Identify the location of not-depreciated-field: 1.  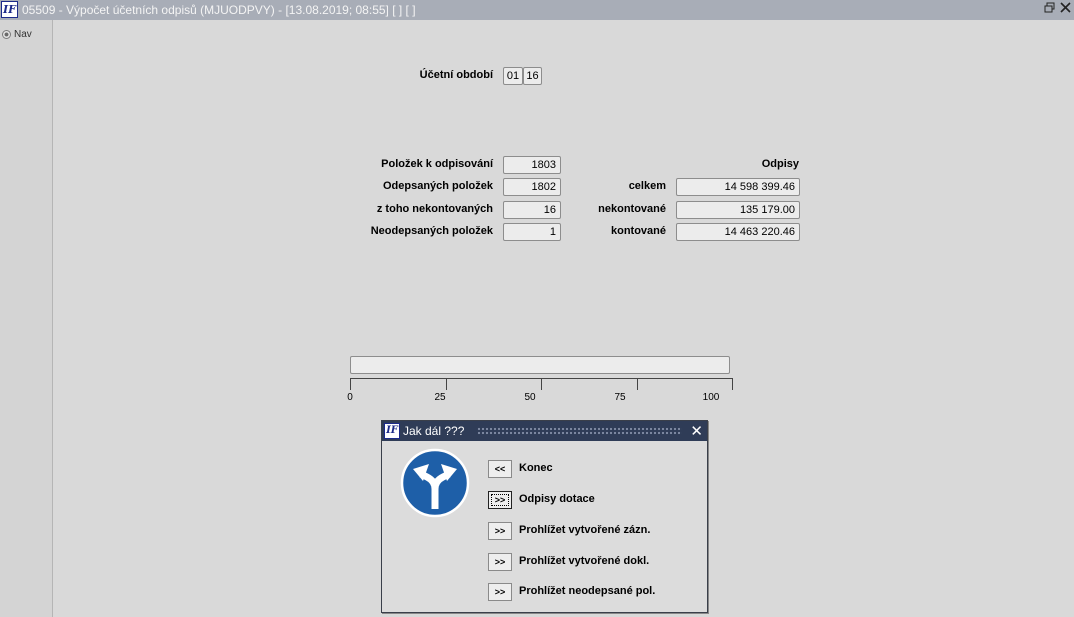
(532, 232).